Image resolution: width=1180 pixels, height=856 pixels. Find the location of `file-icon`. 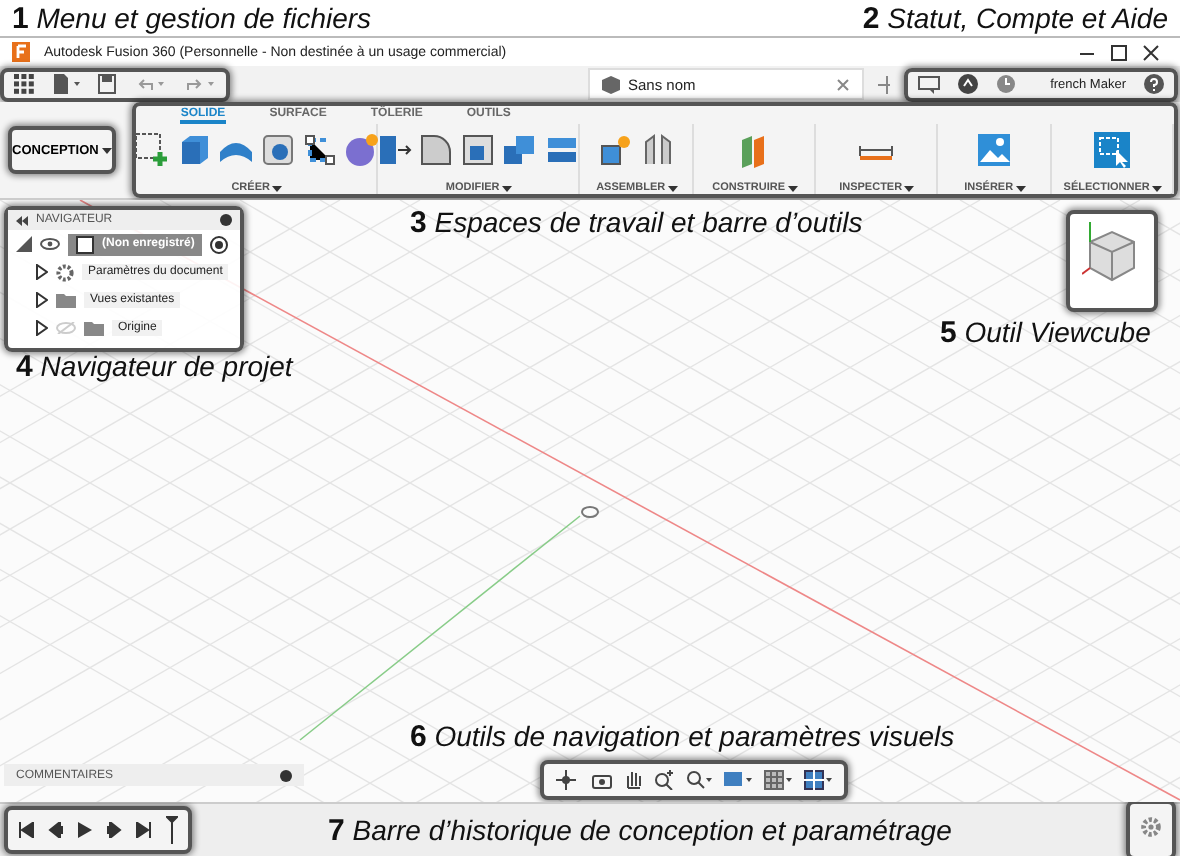

file-icon is located at coordinates (66, 84).